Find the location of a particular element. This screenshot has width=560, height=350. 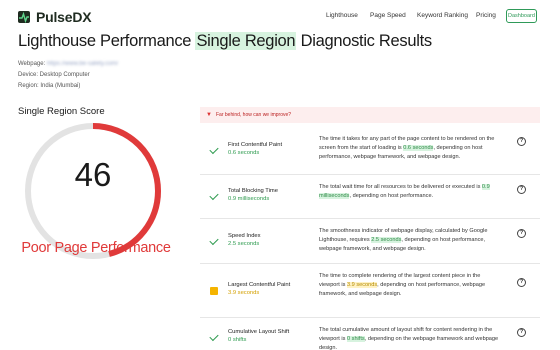

metric-value: 0 shifts is located at coordinates (237, 340).